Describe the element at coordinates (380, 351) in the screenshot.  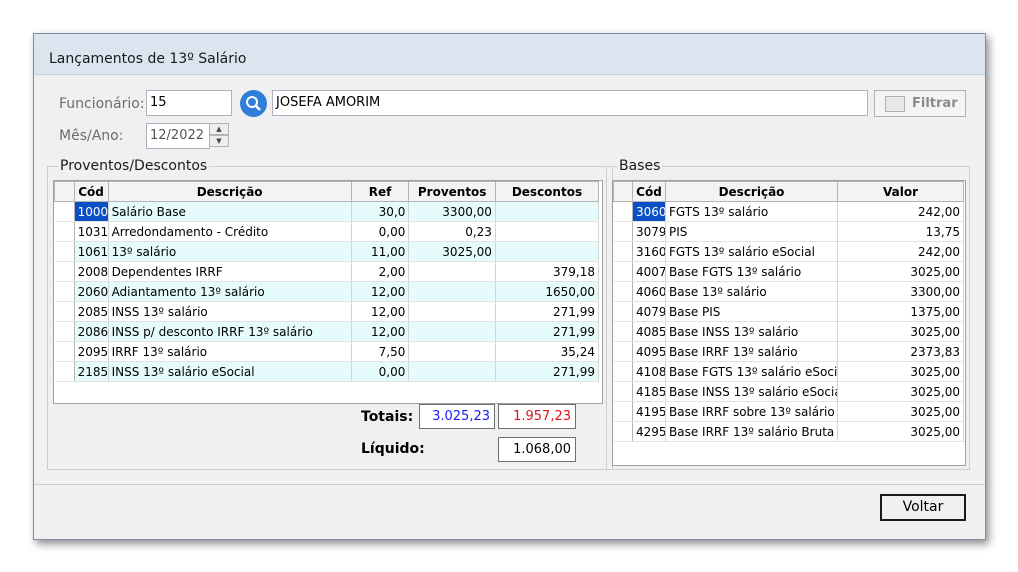
I see `cell-ref: 7,50` at that location.